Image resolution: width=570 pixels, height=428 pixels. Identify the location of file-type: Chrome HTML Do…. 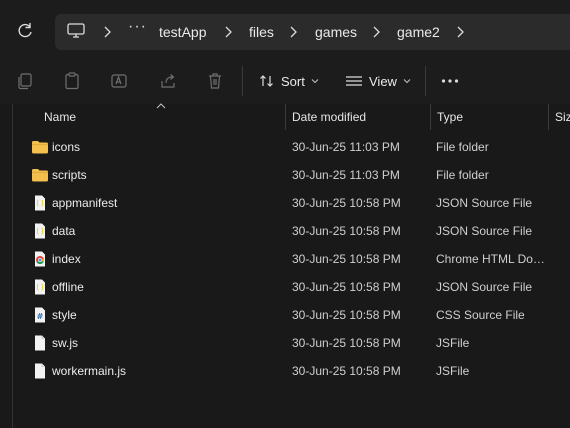
(490, 259).